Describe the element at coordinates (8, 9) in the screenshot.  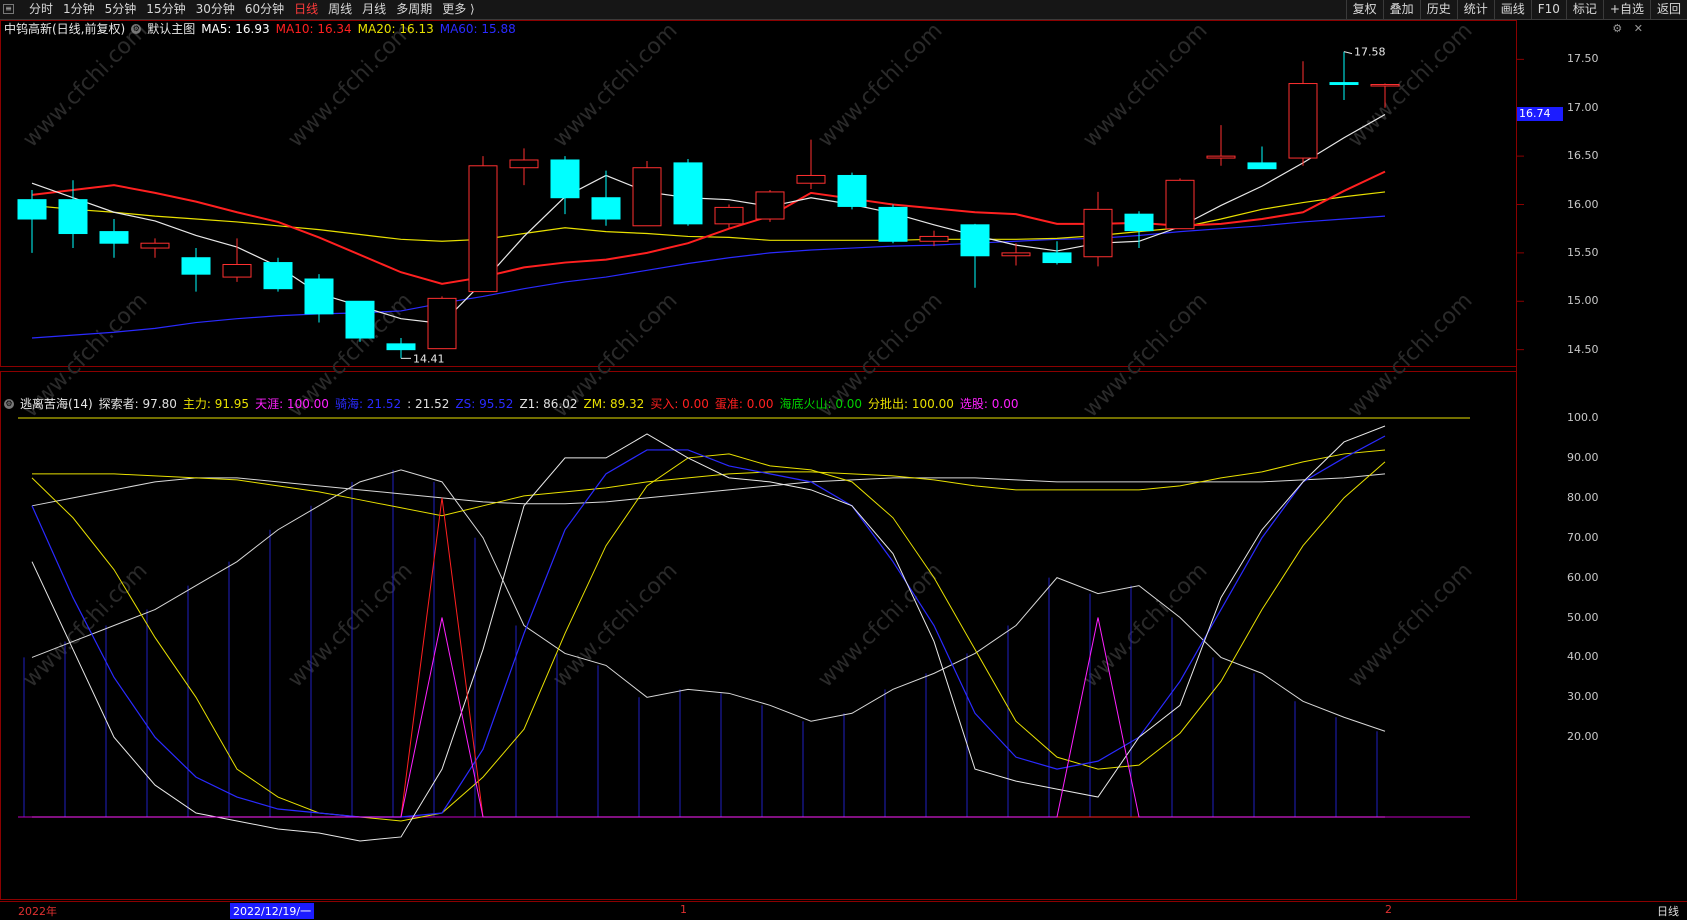
I see `menu-grip-icon: ≡` at that location.